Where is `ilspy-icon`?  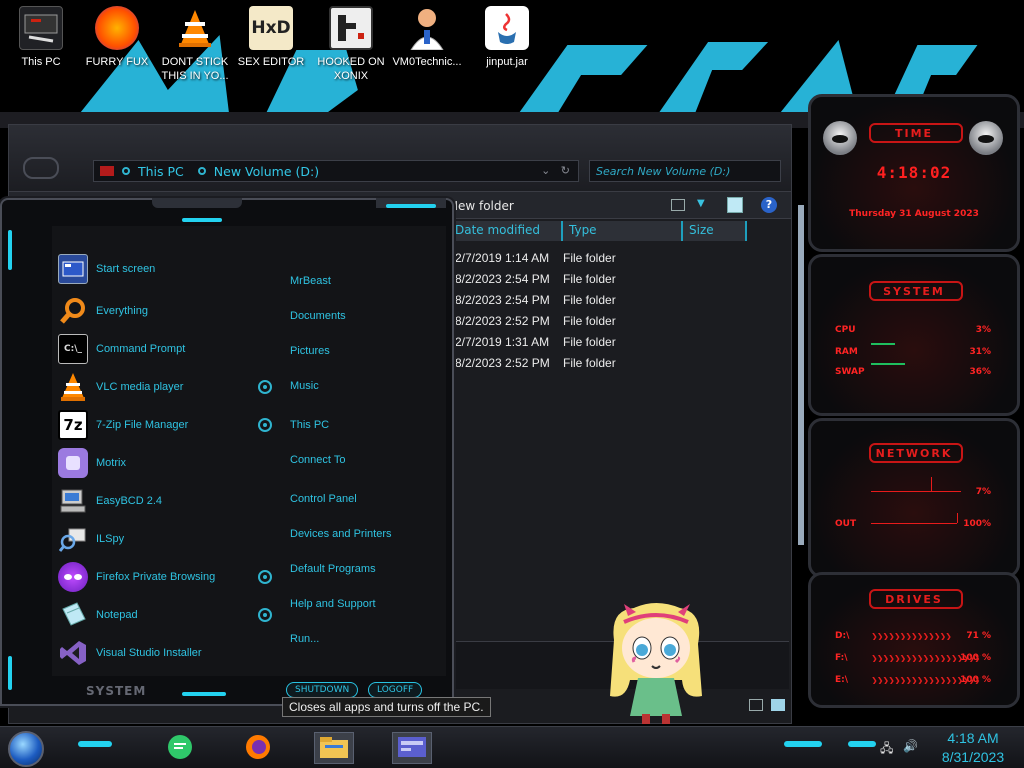 ilspy-icon is located at coordinates (73, 539).